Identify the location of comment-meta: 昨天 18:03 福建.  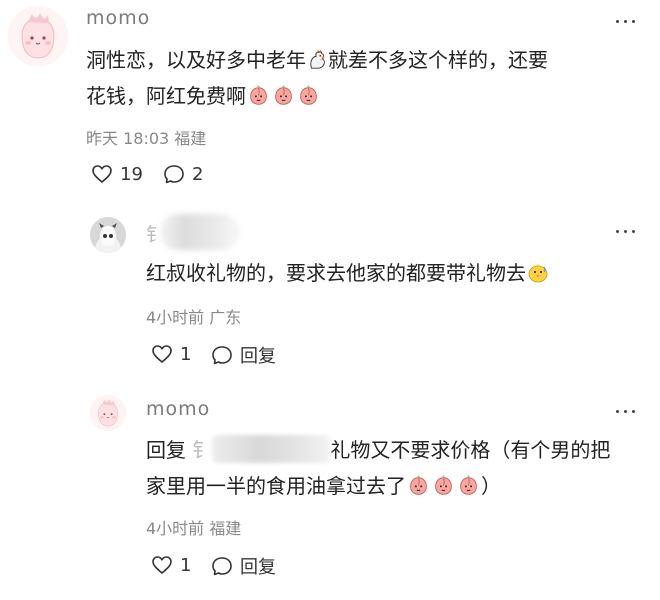
(146, 137).